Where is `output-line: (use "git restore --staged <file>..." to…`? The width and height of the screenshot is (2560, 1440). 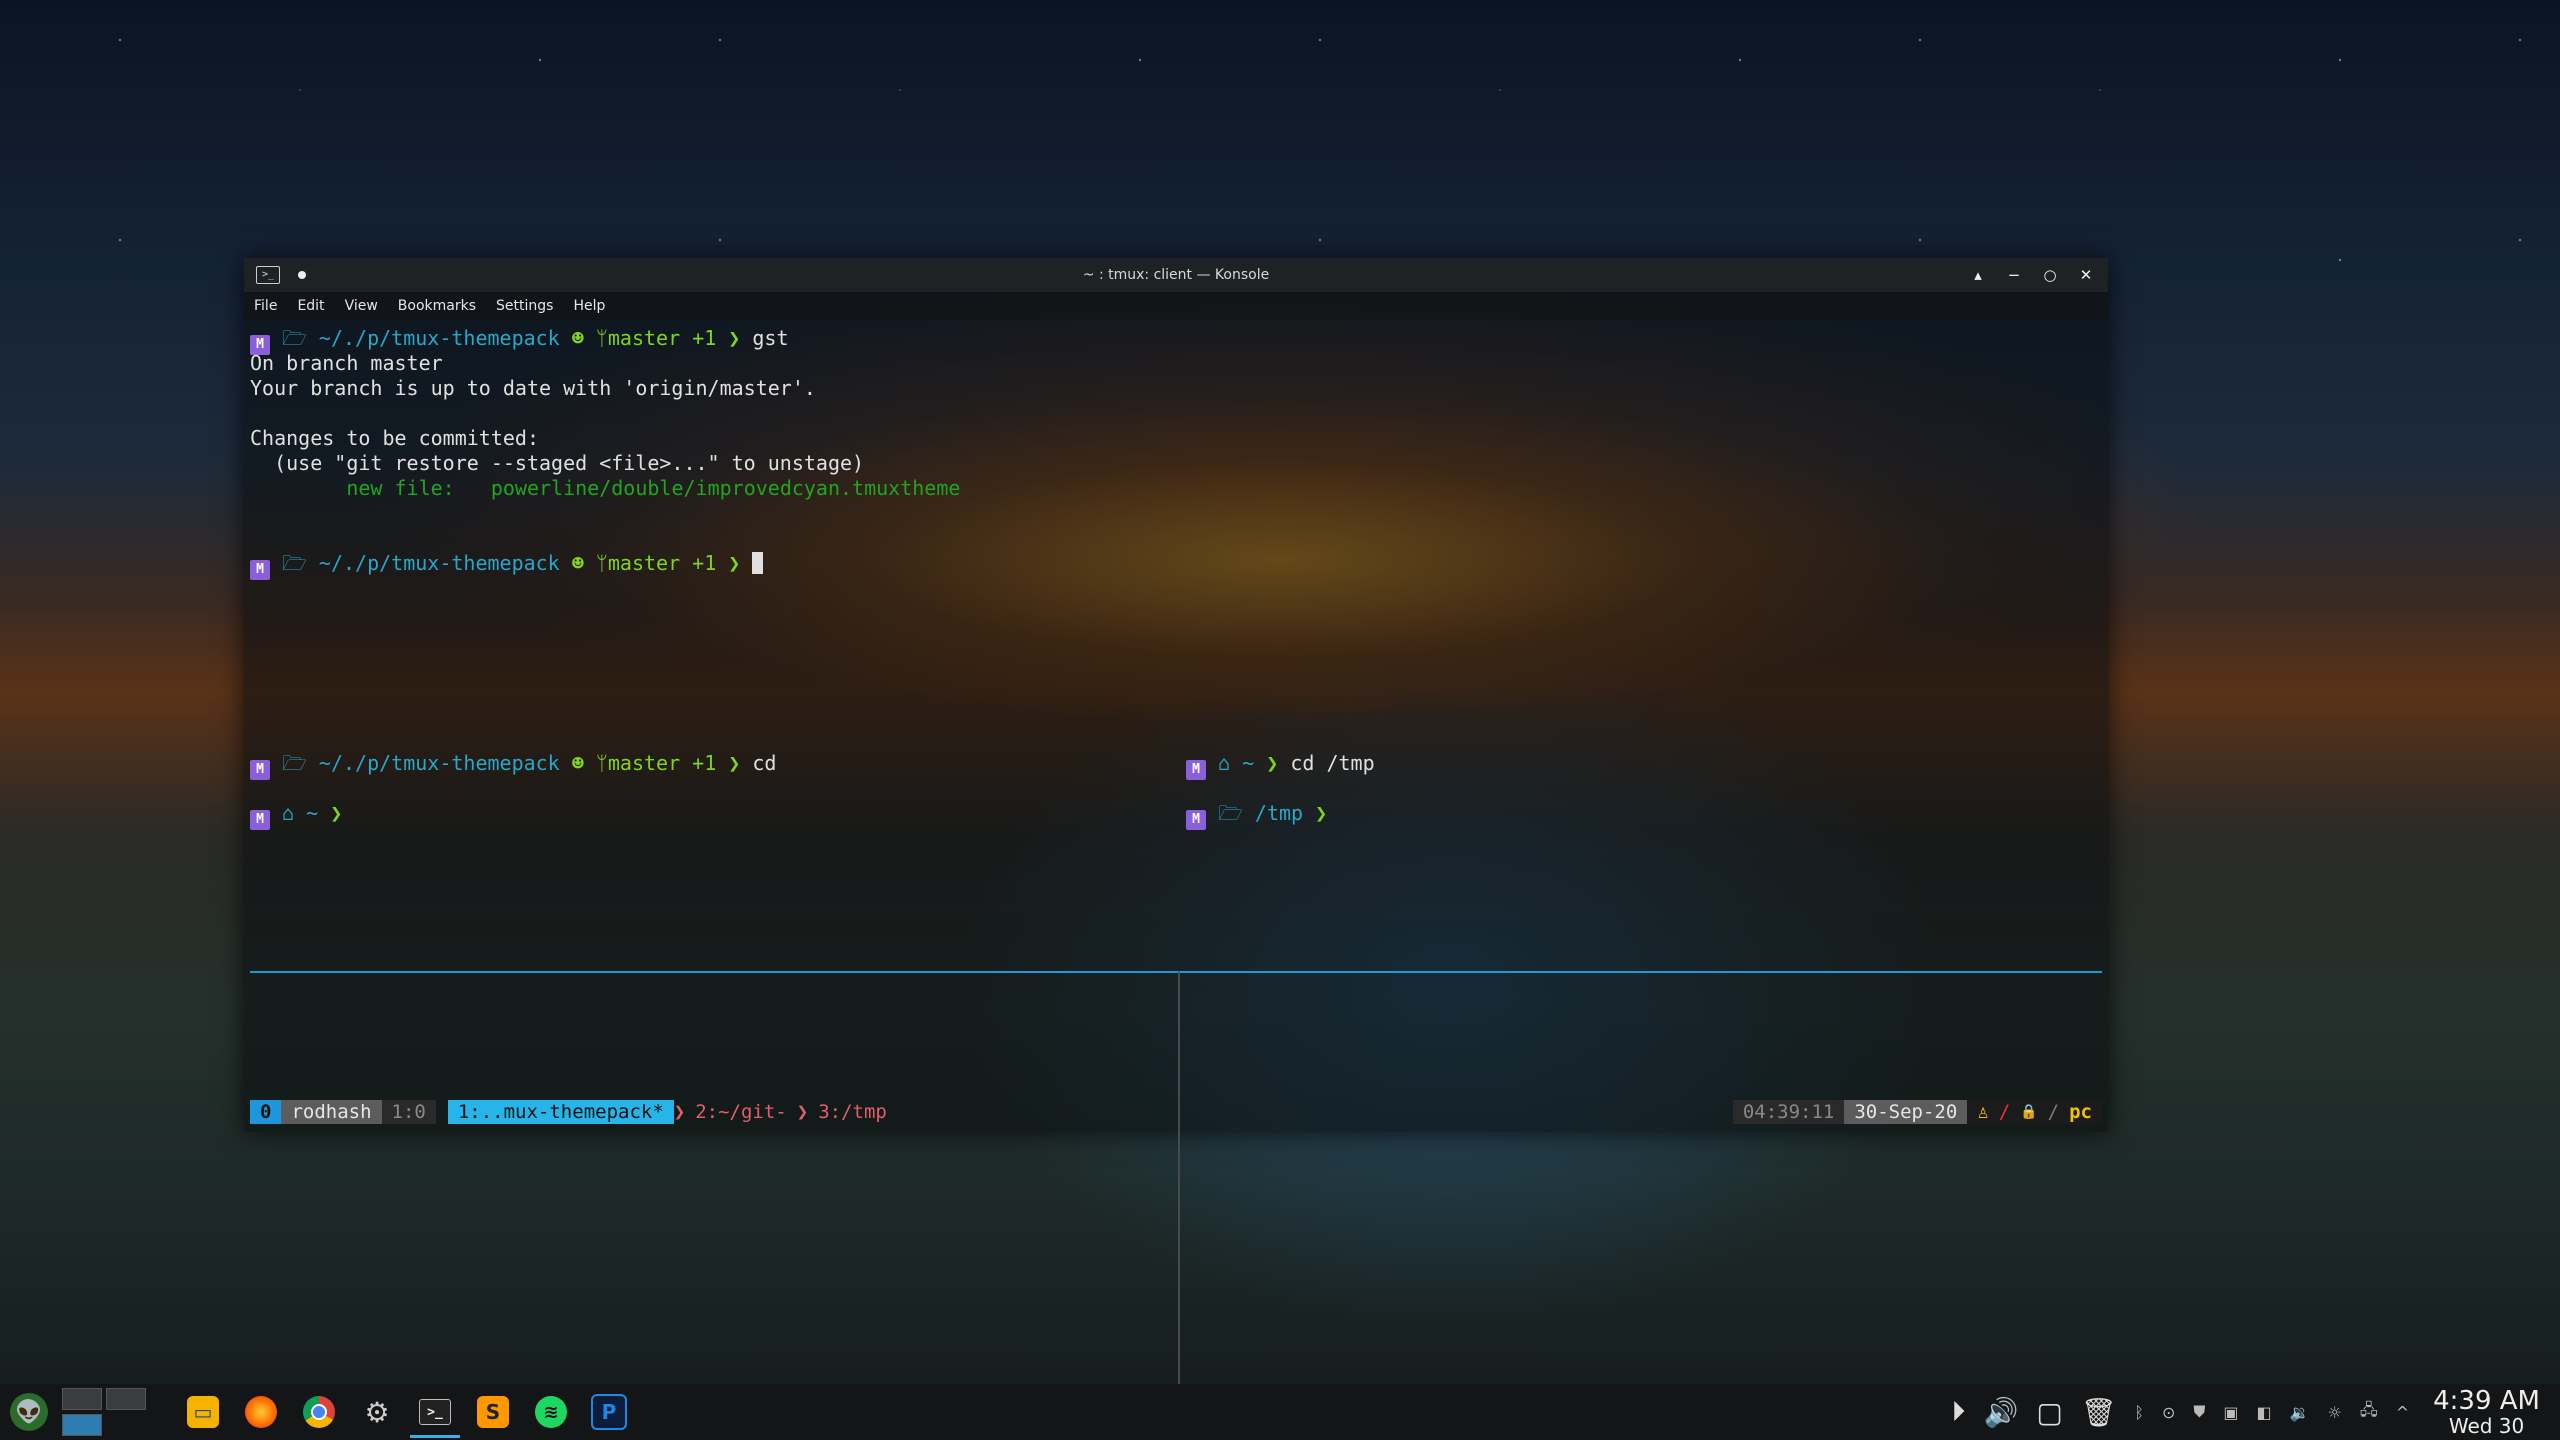 output-line: (use "git restore --staged <file>..." to… is located at coordinates (557, 463).